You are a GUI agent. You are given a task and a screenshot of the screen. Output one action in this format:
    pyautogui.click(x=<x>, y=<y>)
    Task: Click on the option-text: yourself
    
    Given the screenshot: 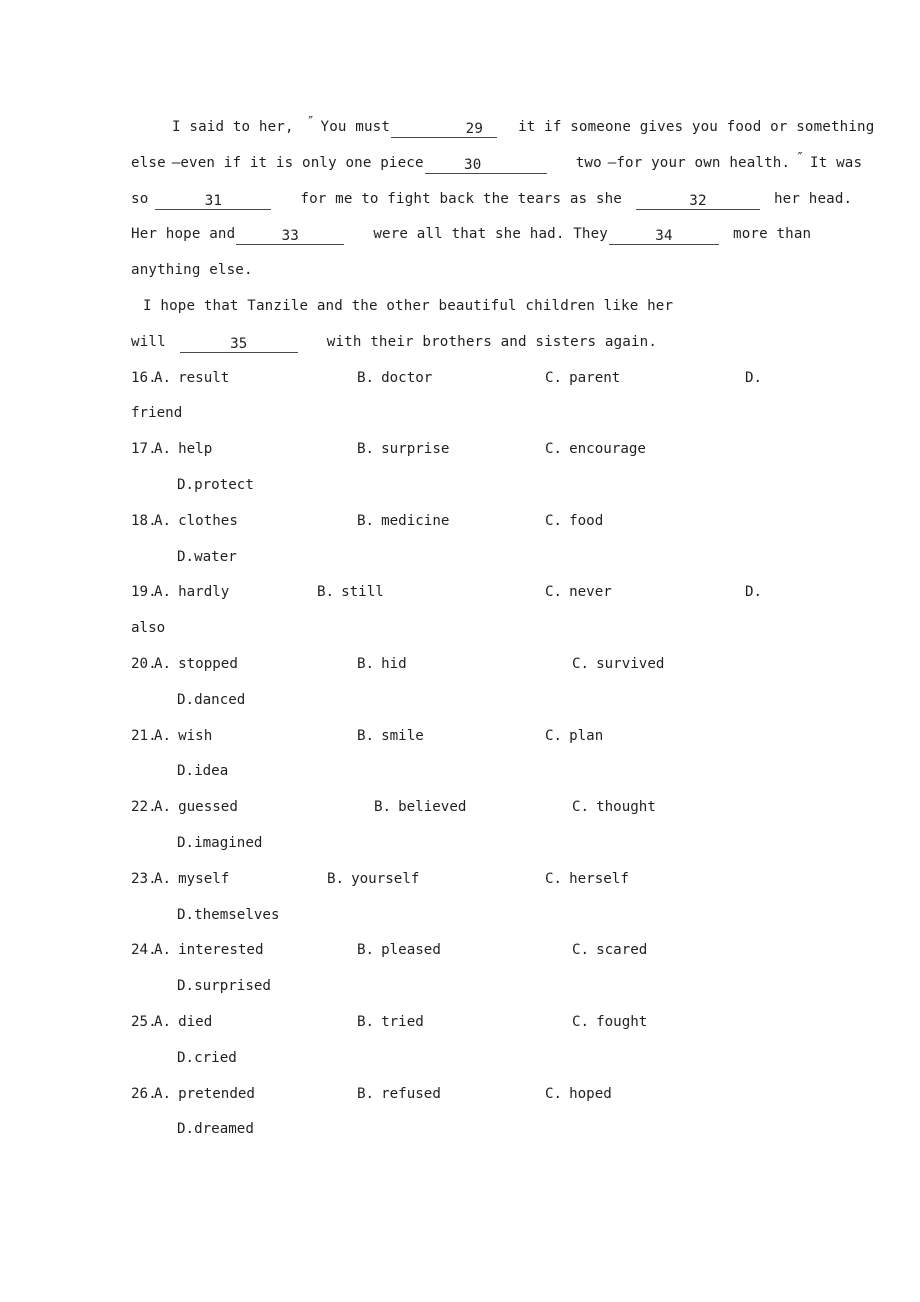 What is the action you would take?
    pyautogui.click(x=385, y=878)
    